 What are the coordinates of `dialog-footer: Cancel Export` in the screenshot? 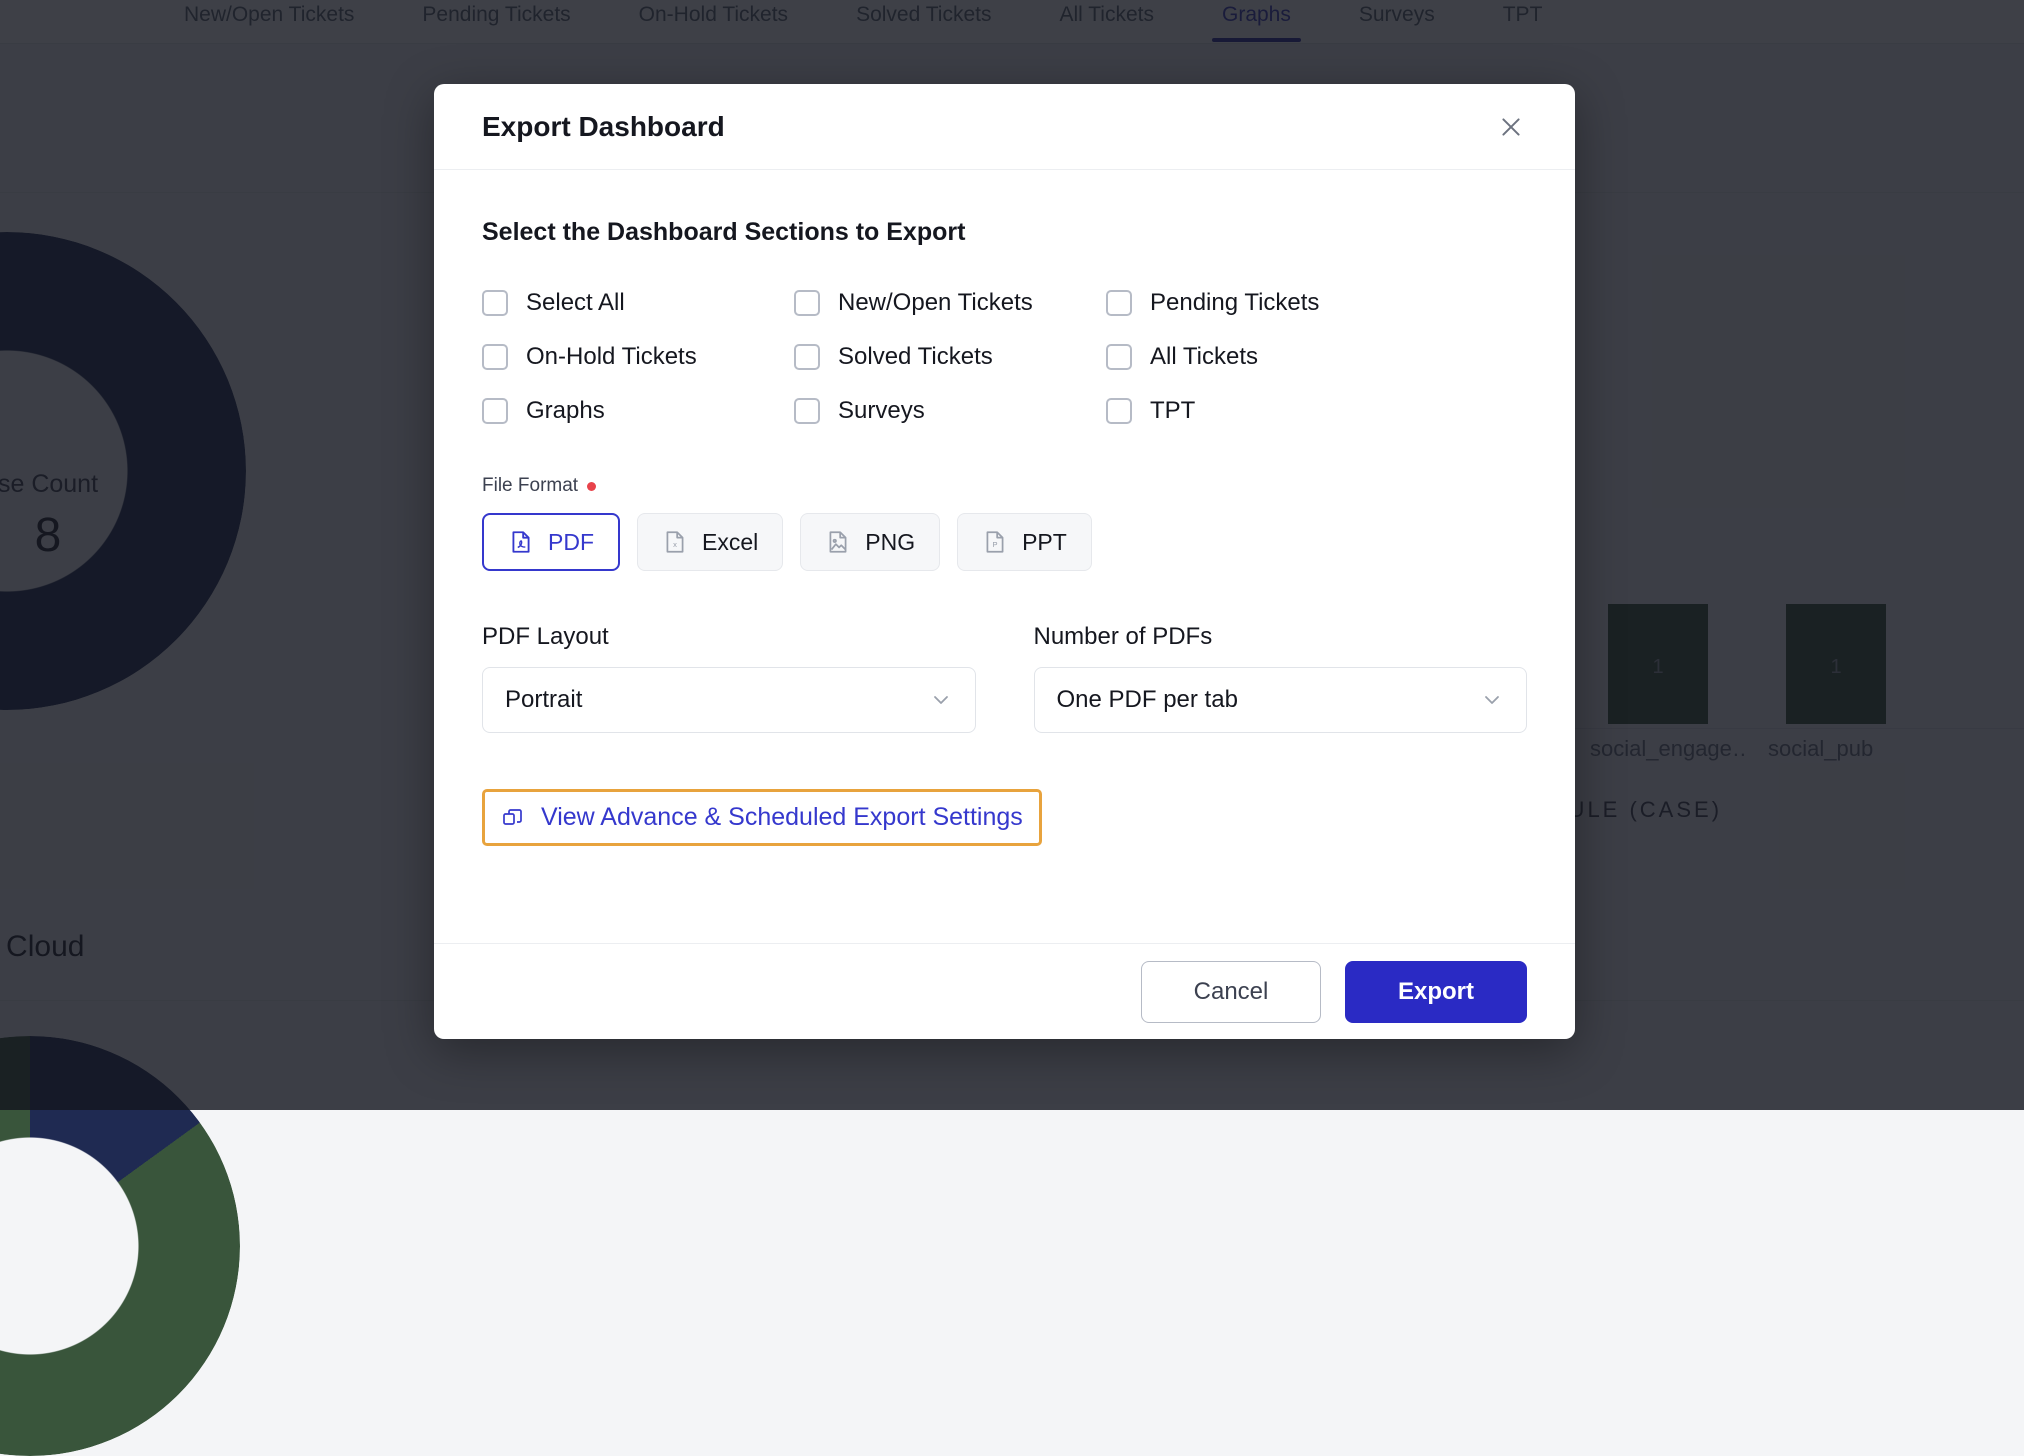 It's located at (1004, 991).